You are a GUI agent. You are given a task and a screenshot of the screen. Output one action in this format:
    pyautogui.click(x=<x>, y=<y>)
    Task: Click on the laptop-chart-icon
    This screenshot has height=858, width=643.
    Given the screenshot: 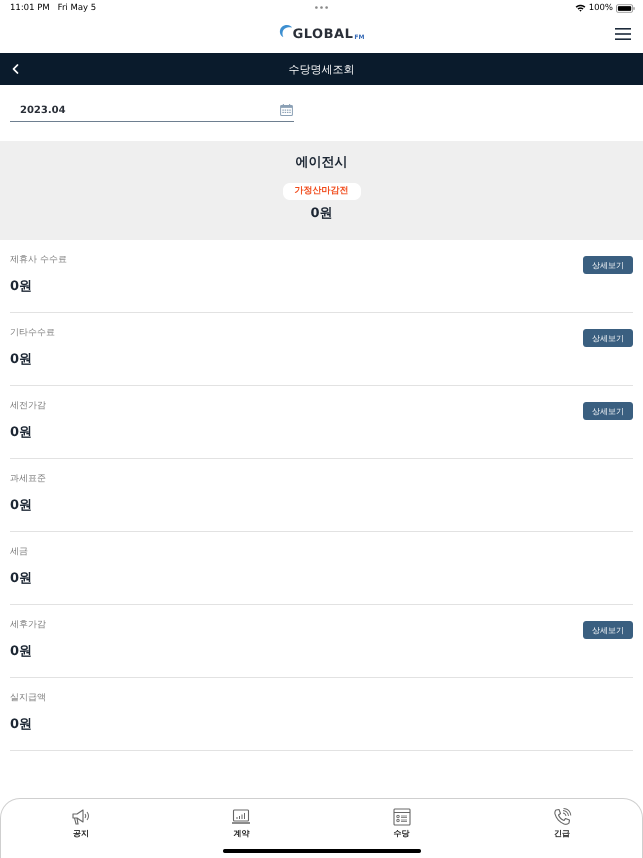 What is the action you would take?
    pyautogui.click(x=241, y=817)
    